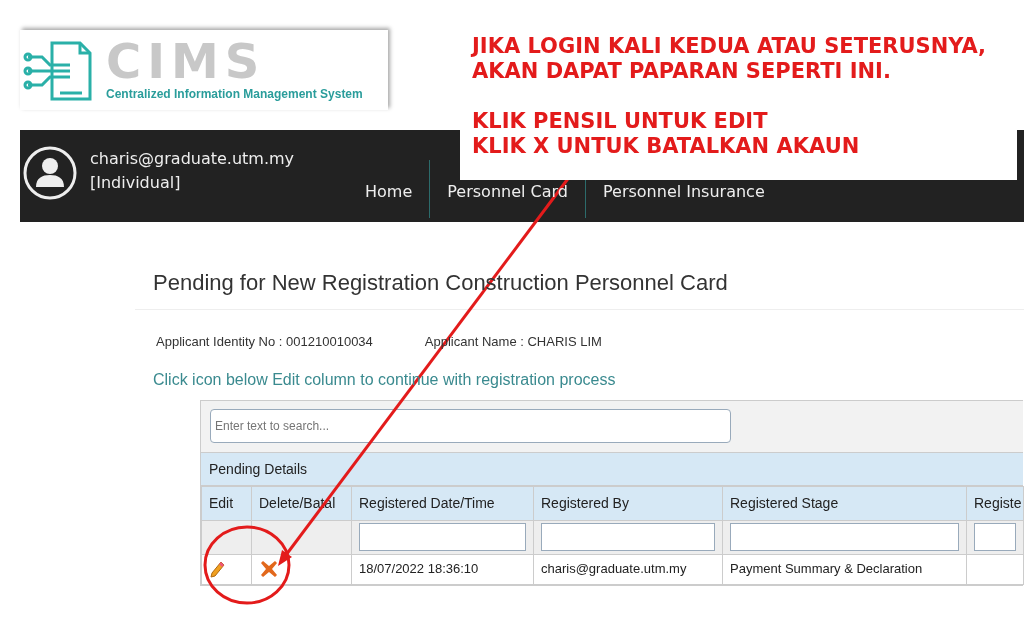  Describe the element at coordinates (264, 342) in the screenshot. I see `applicant-info: Applicant Identity No : 001210010034` at that location.